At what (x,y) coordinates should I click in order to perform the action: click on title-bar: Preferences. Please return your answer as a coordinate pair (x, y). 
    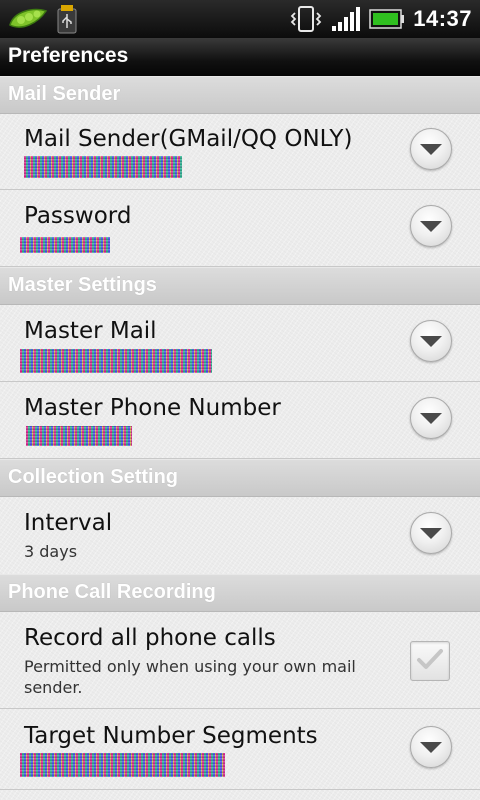
    Looking at the image, I should click on (240, 57).